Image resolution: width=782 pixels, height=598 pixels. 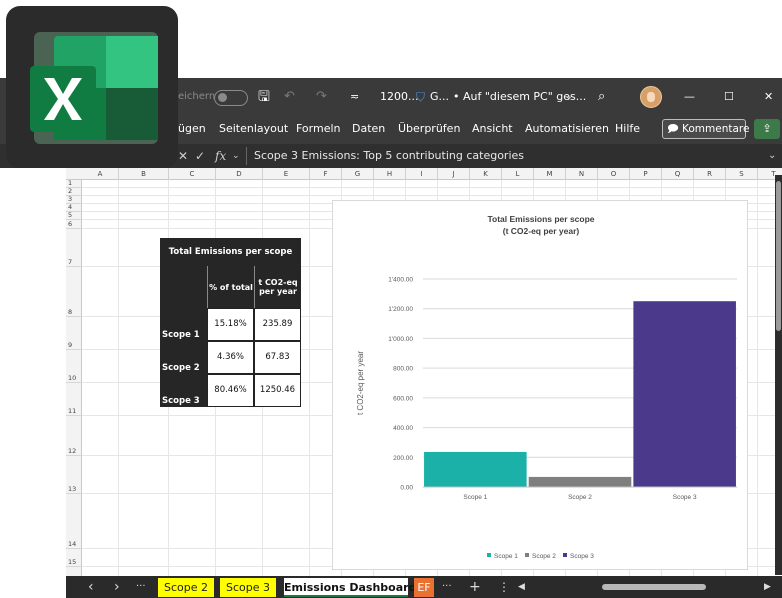 What do you see at coordinates (506, 556) in the screenshot?
I see `legend-label: Scope 1` at bounding box center [506, 556].